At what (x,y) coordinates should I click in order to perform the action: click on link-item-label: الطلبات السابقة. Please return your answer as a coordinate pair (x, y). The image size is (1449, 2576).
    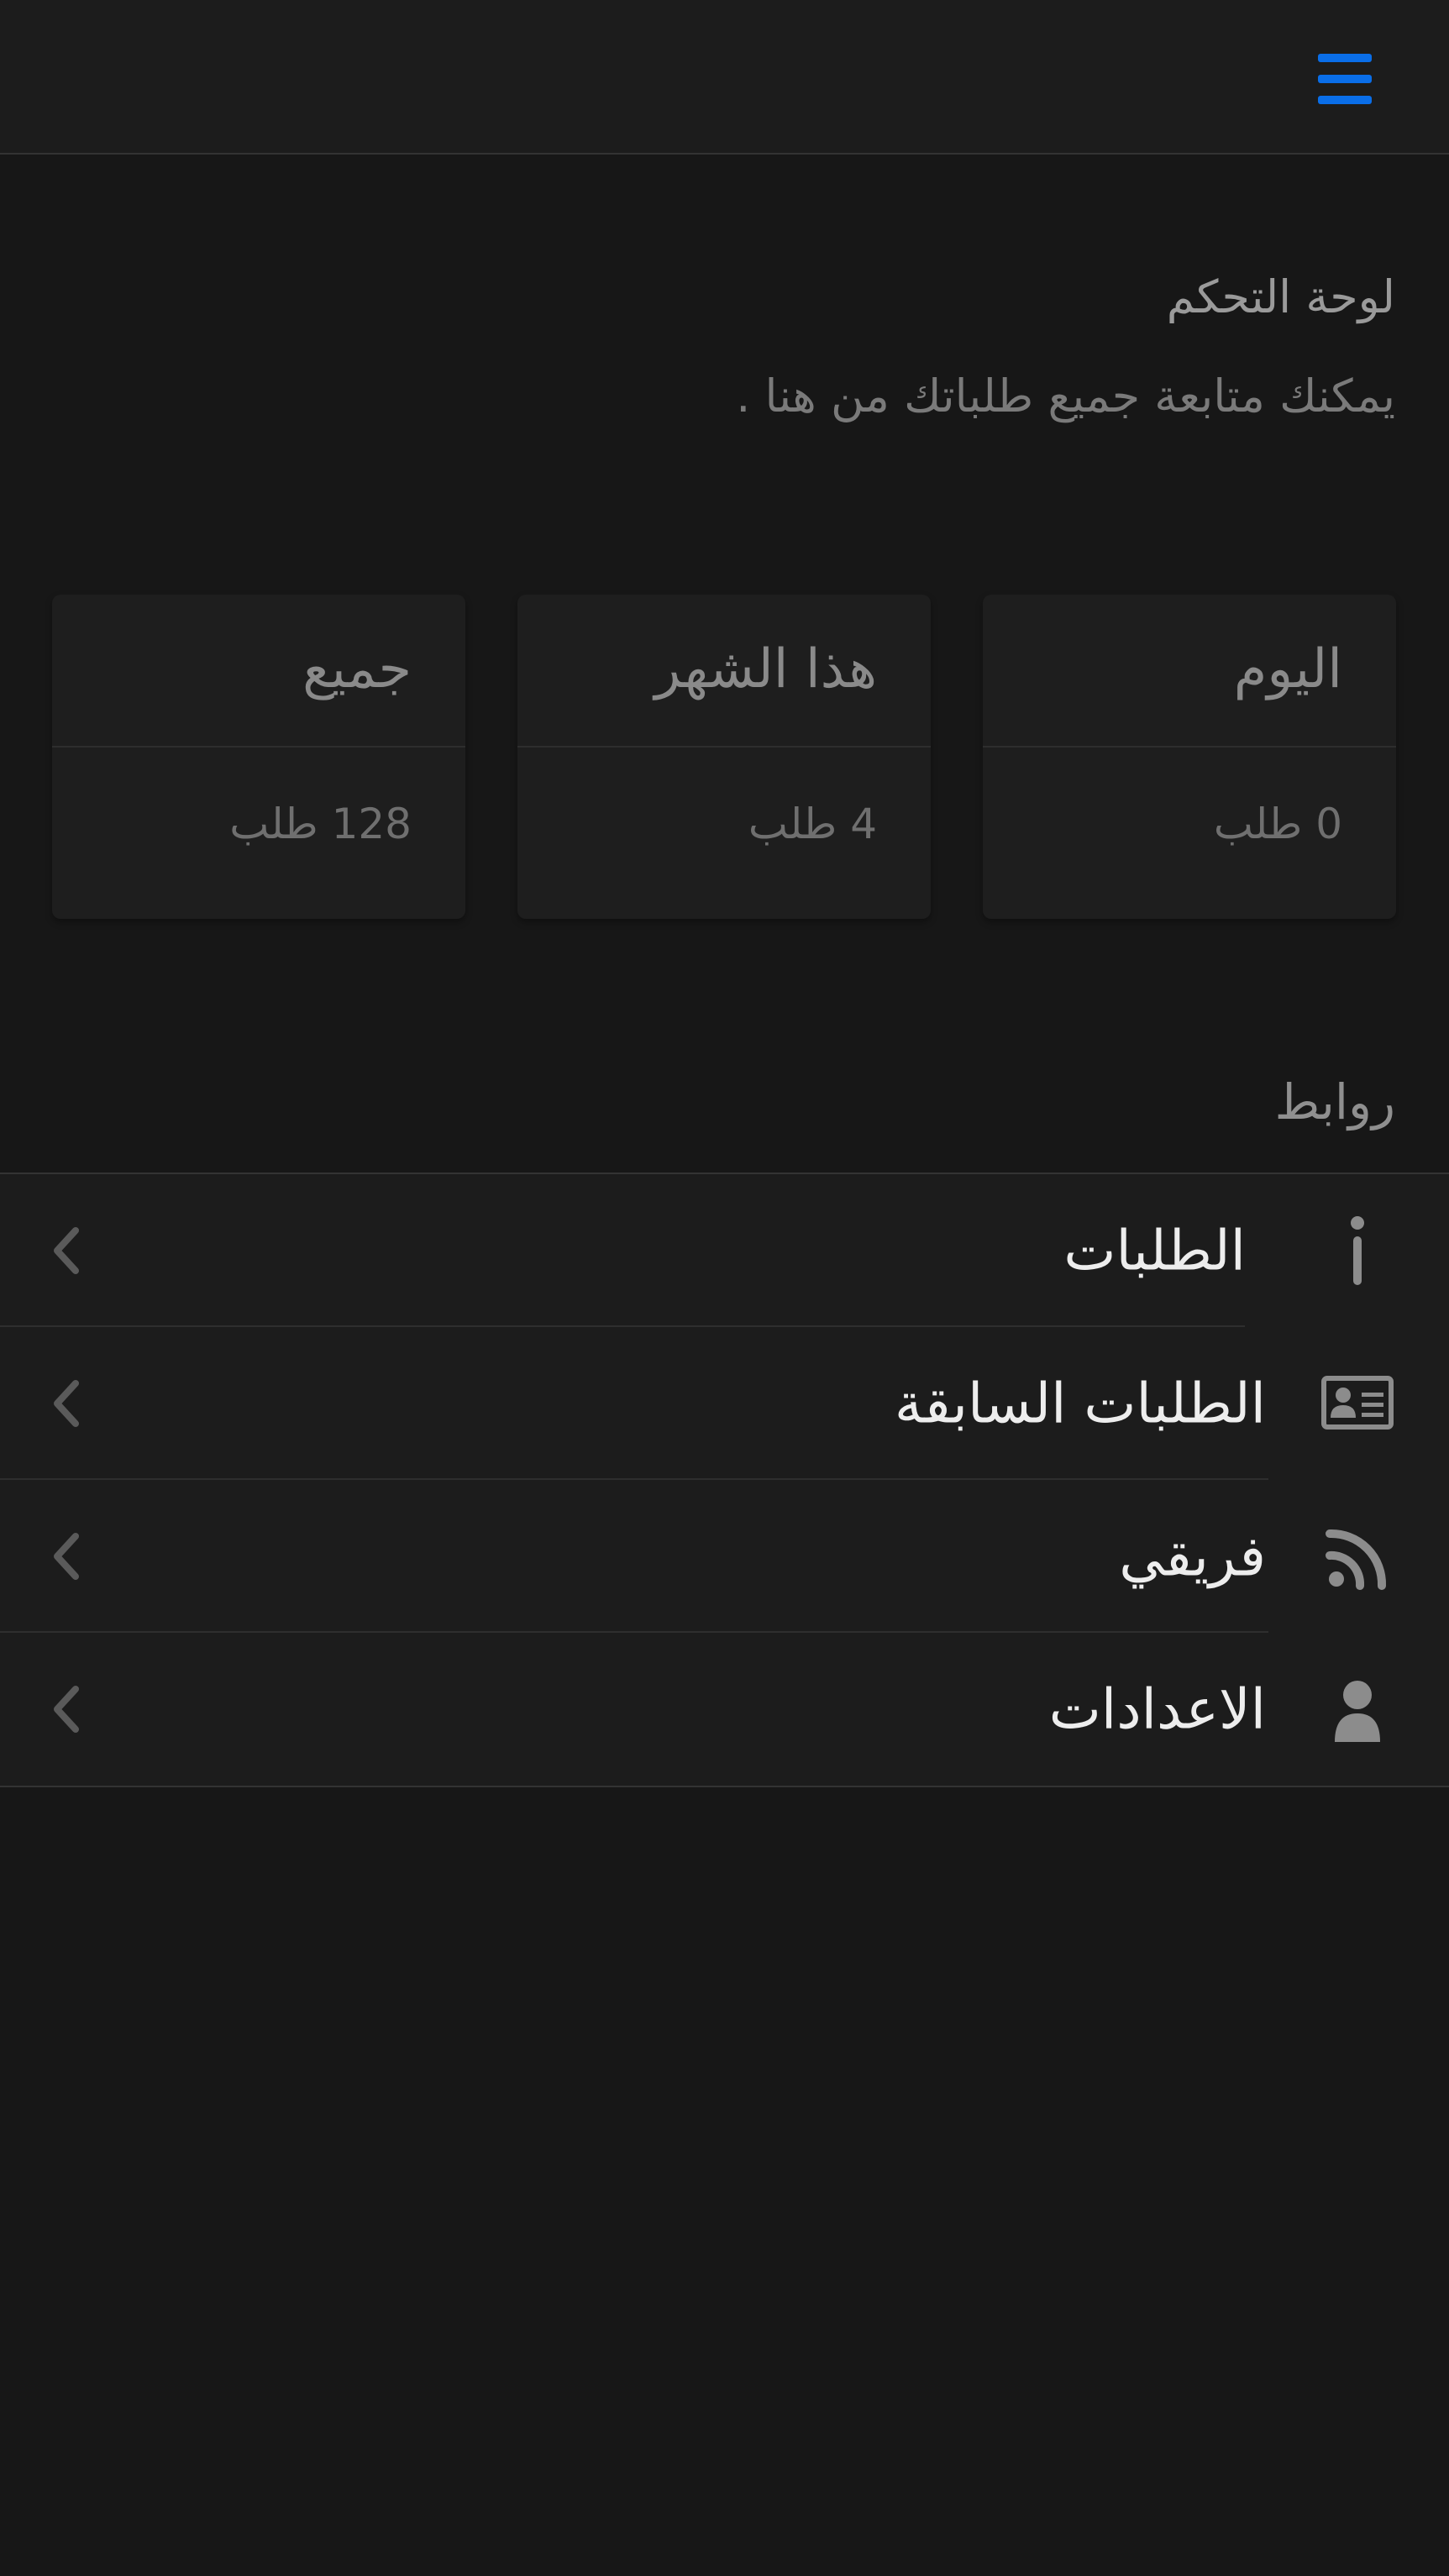
    Looking at the image, I should click on (1080, 1403).